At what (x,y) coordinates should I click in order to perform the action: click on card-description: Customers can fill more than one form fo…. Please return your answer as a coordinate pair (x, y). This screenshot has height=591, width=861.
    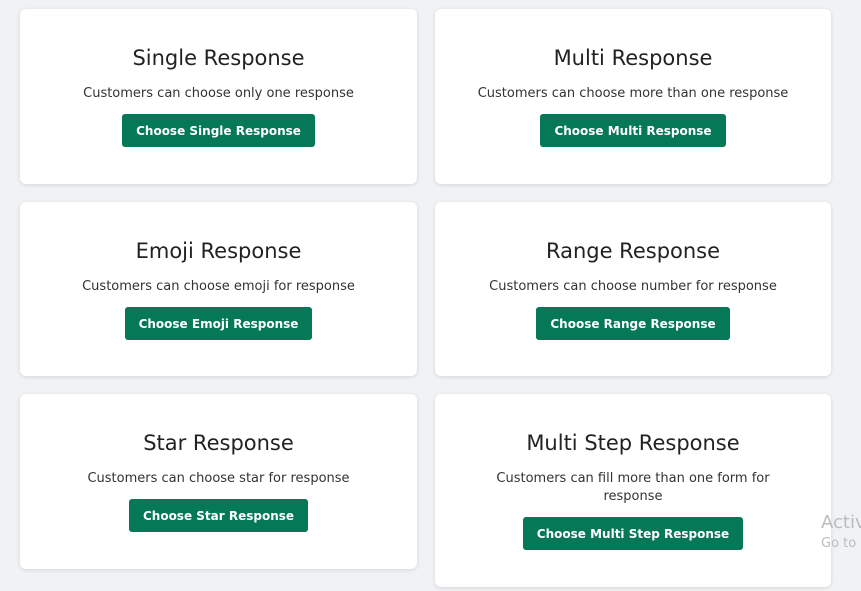
    Looking at the image, I should click on (633, 487).